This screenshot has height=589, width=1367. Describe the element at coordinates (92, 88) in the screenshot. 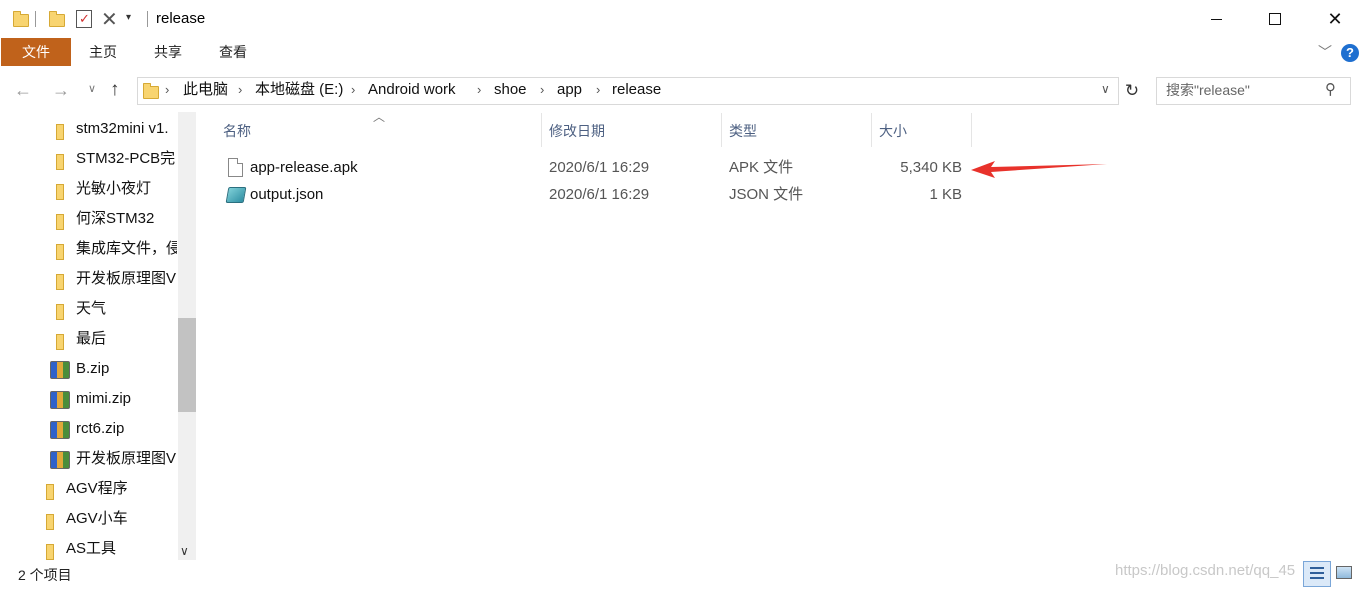

I see `recent-locations-chevron-icon: ∨` at that location.